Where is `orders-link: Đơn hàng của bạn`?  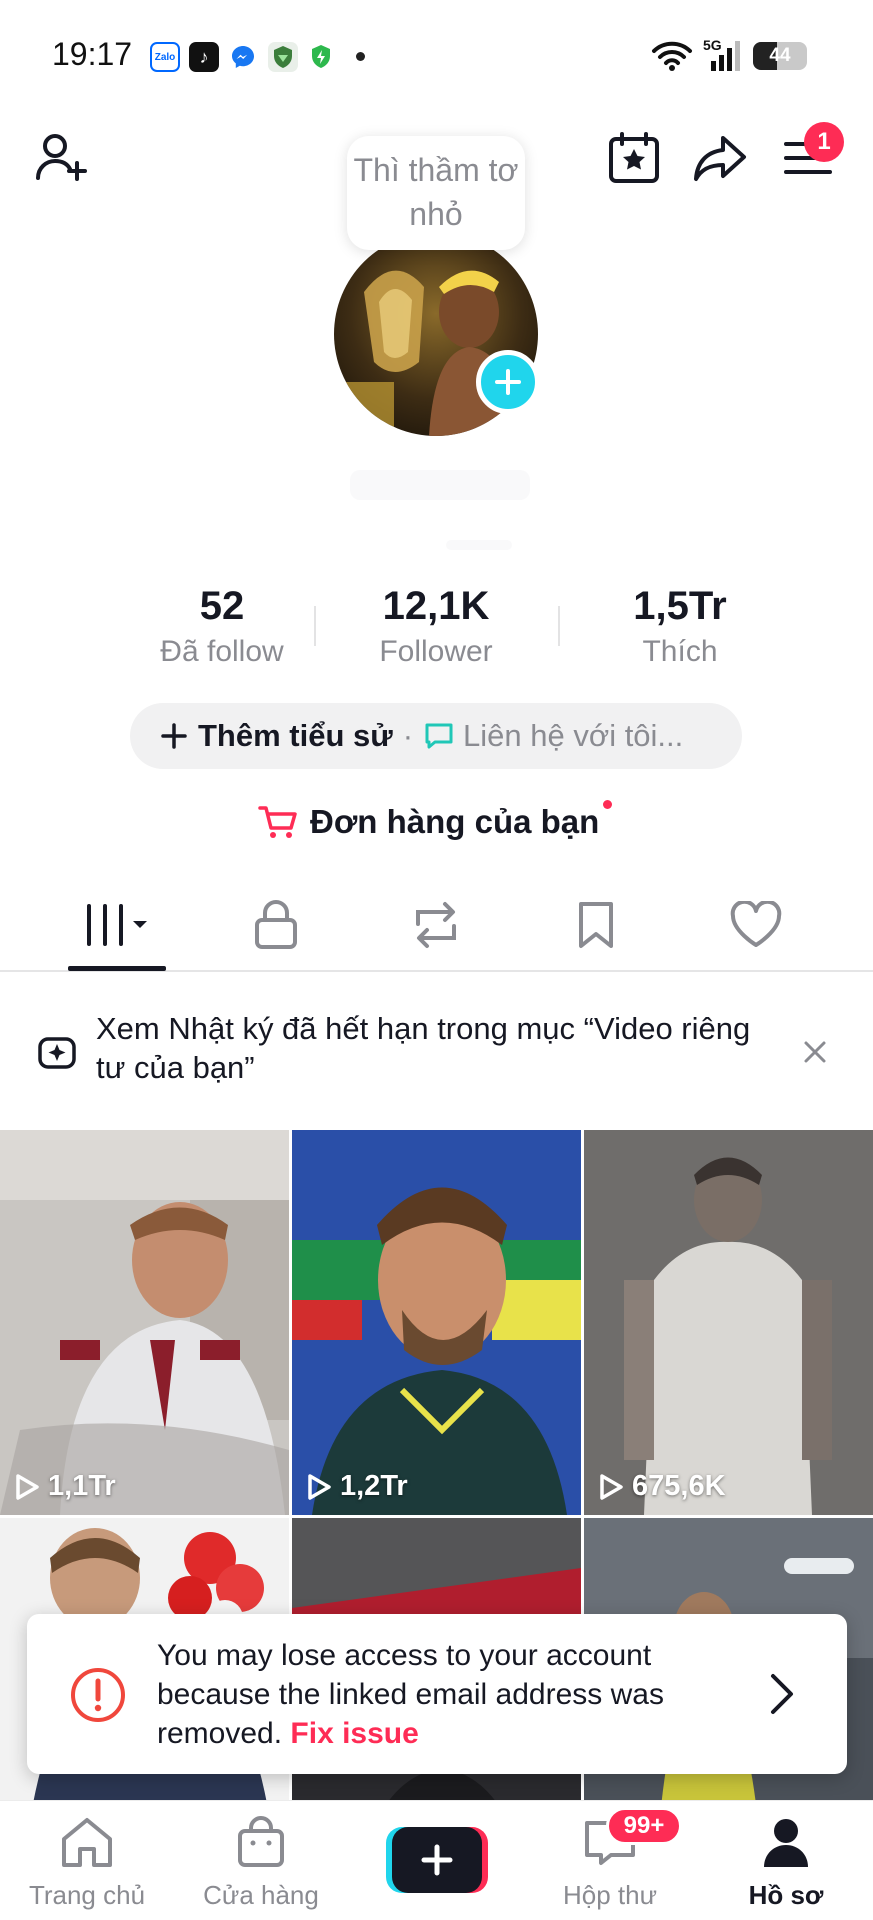
orders-link: Đơn hàng của bạn is located at coordinates (428, 822).